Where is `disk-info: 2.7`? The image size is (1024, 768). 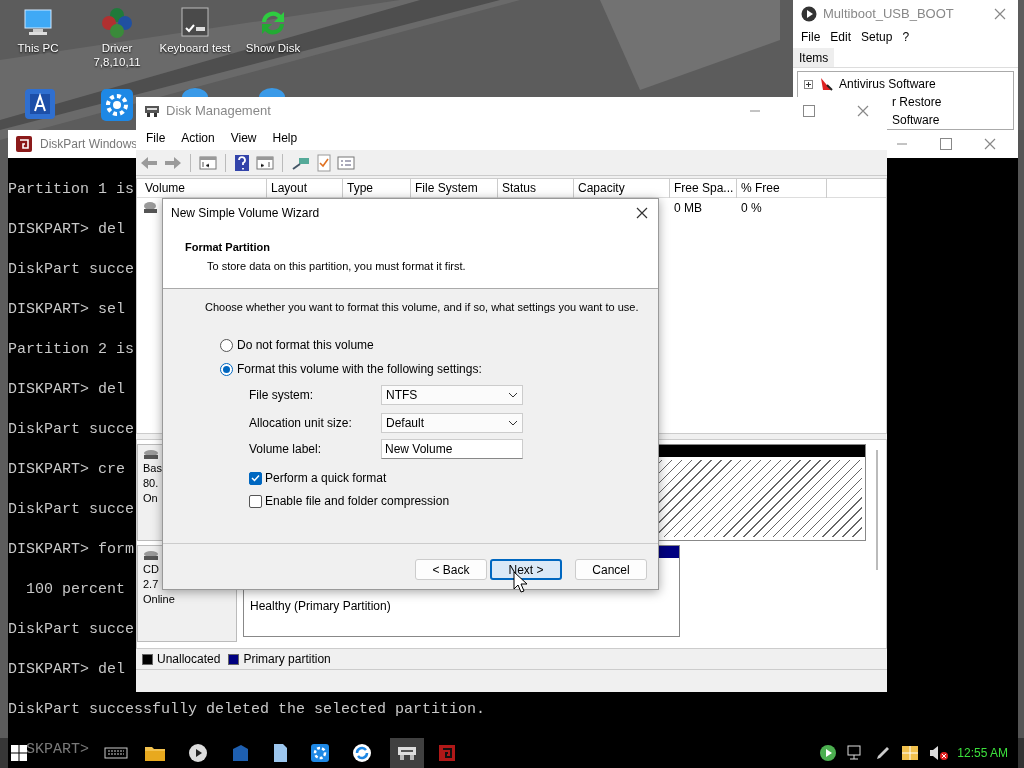 disk-info: 2.7 is located at coordinates (151, 584).